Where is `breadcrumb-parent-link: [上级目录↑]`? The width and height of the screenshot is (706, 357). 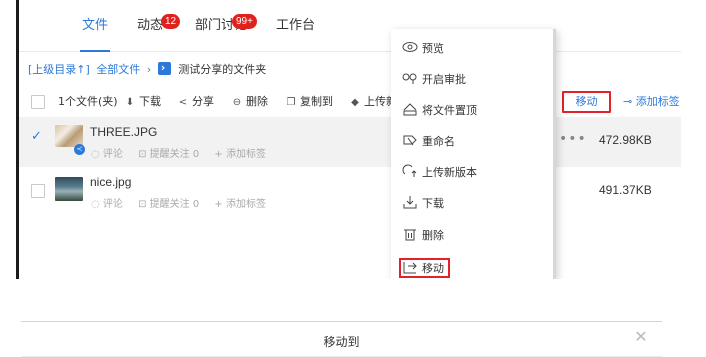
breadcrumb-parent-link: [上级目录↑] is located at coordinates (59, 69).